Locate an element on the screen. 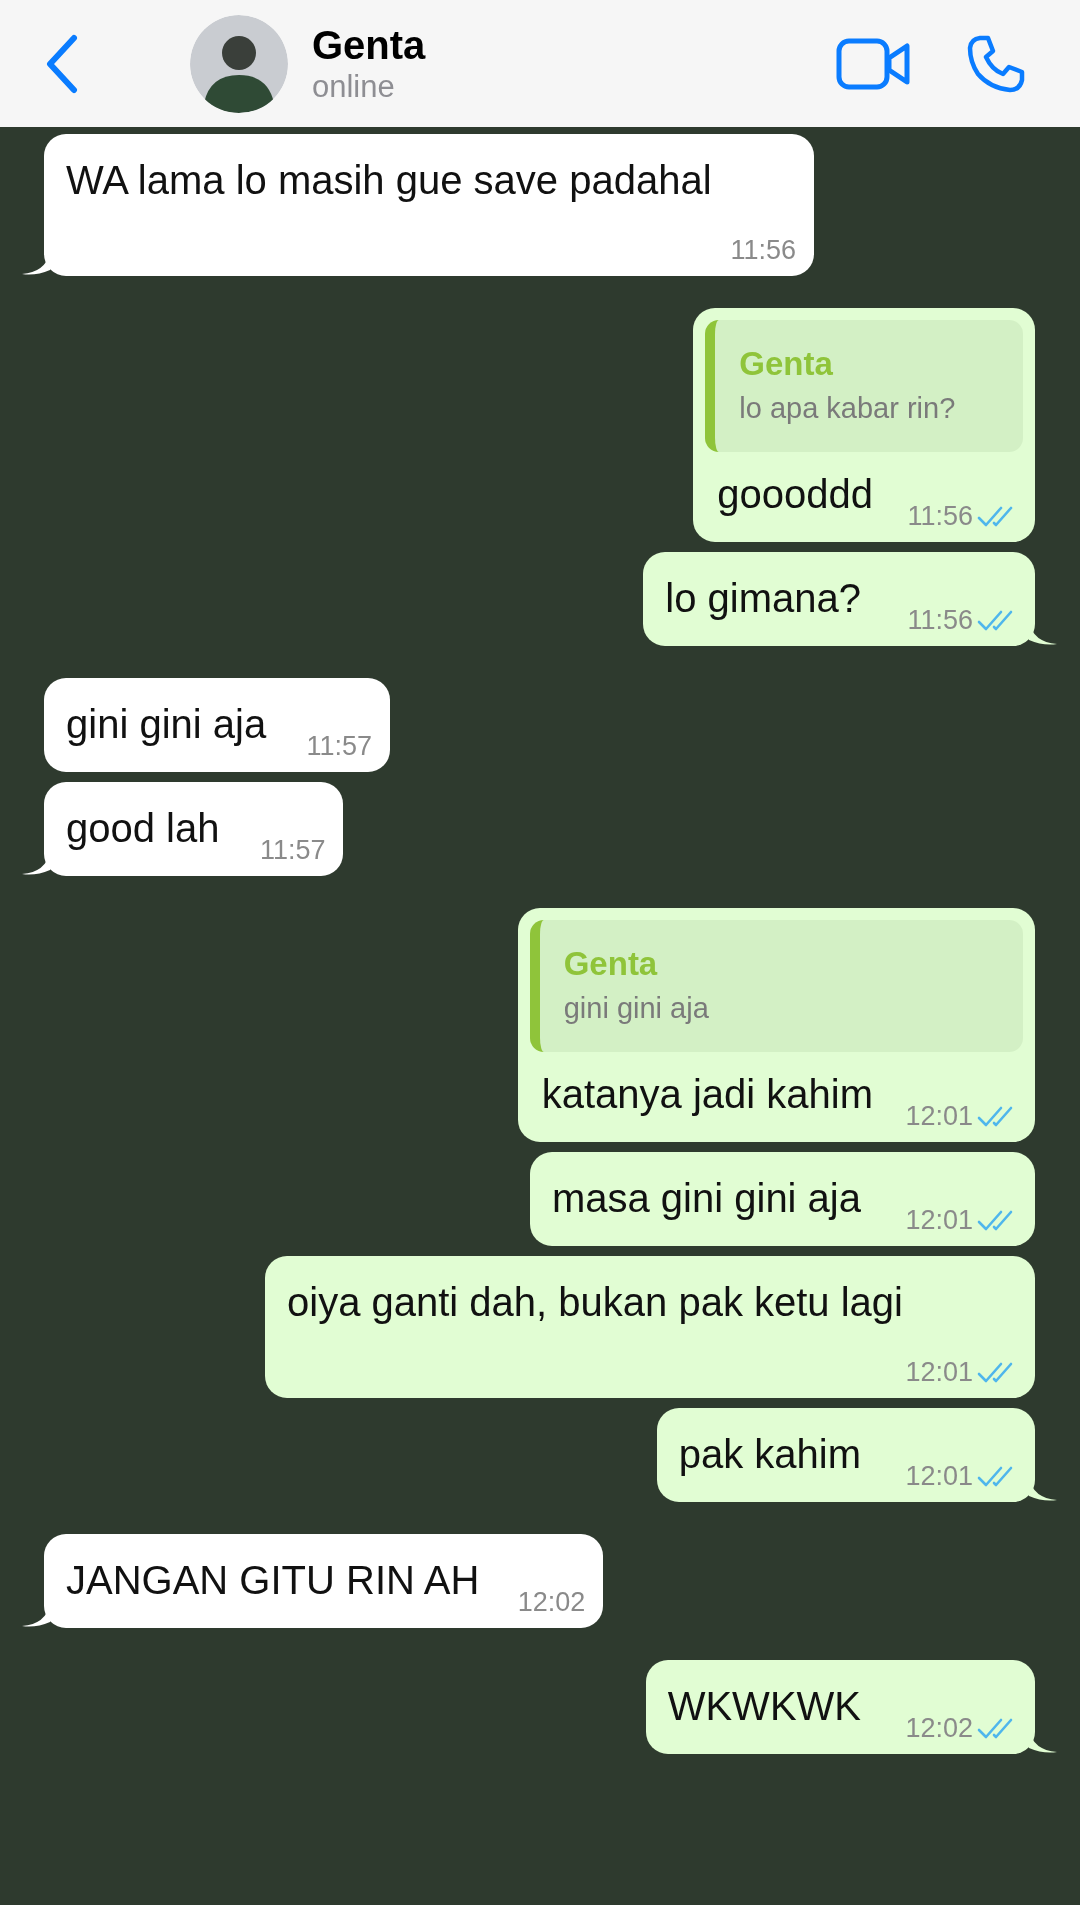 This screenshot has width=1080, height=1905. message-bubble: pak kahim 12:01 is located at coordinates (845, 1455).